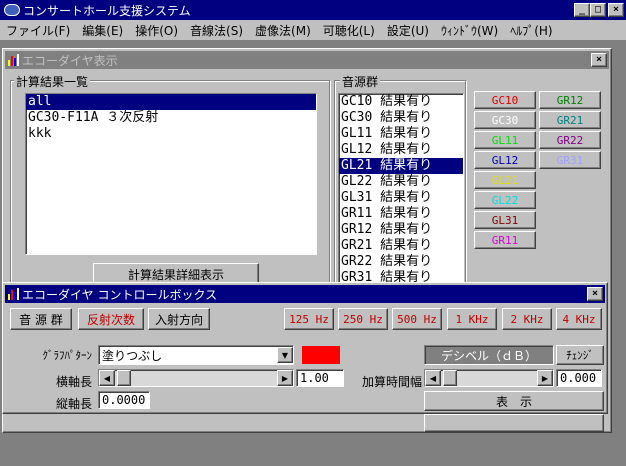 Image resolution: width=626 pixels, height=466 pixels. What do you see at coordinates (527, 319) in the screenshot?
I see `freq-button: 2 KHz` at bounding box center [527, 319].